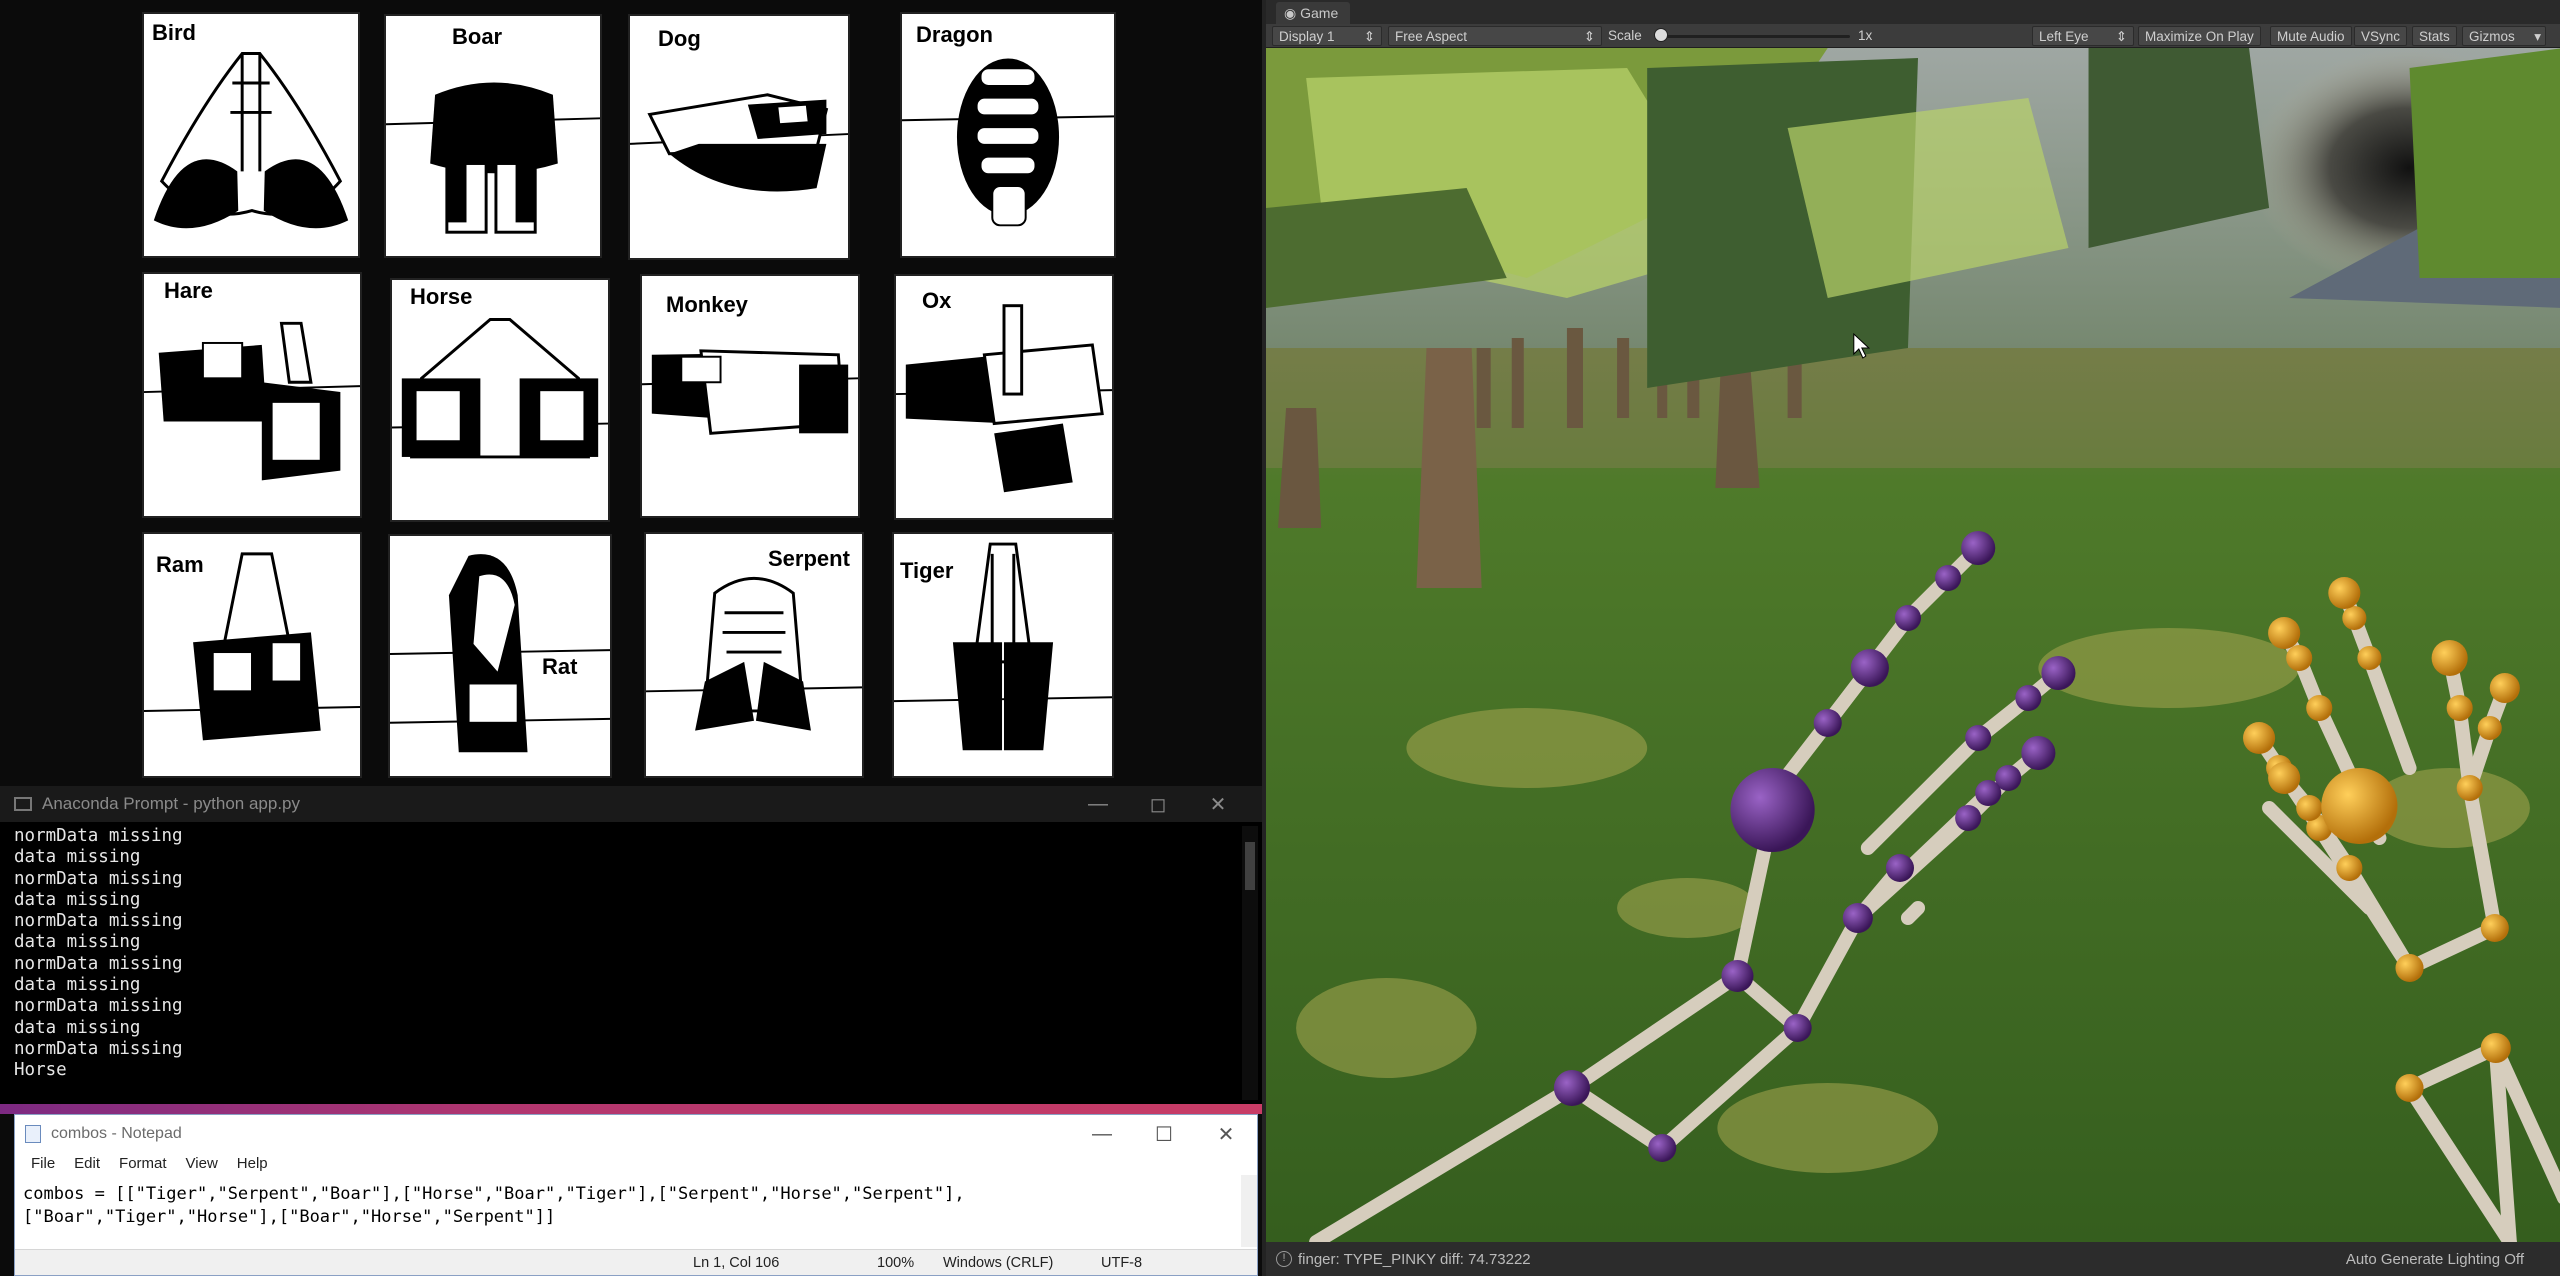 The image size is (2560, 1276). I want to click on console-scroll-thumb, so click(1250, 866).